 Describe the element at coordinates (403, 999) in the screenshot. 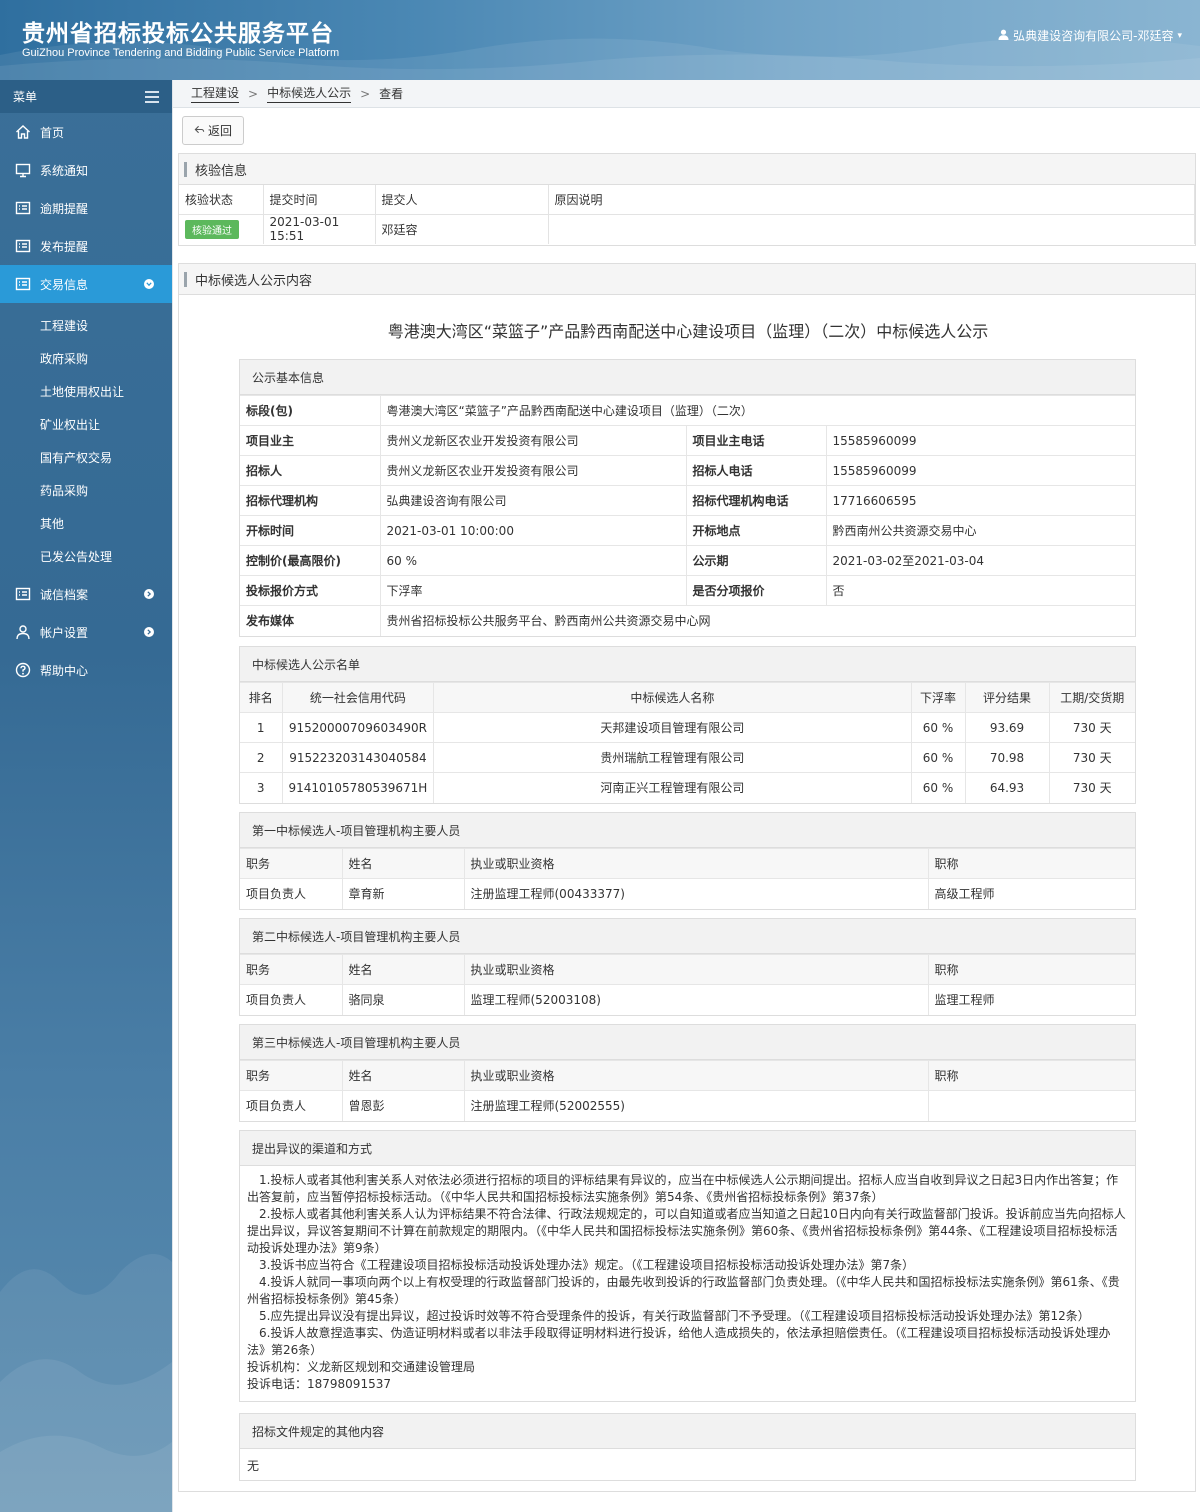

I see `staff-cell: 骆同泉` at that location.